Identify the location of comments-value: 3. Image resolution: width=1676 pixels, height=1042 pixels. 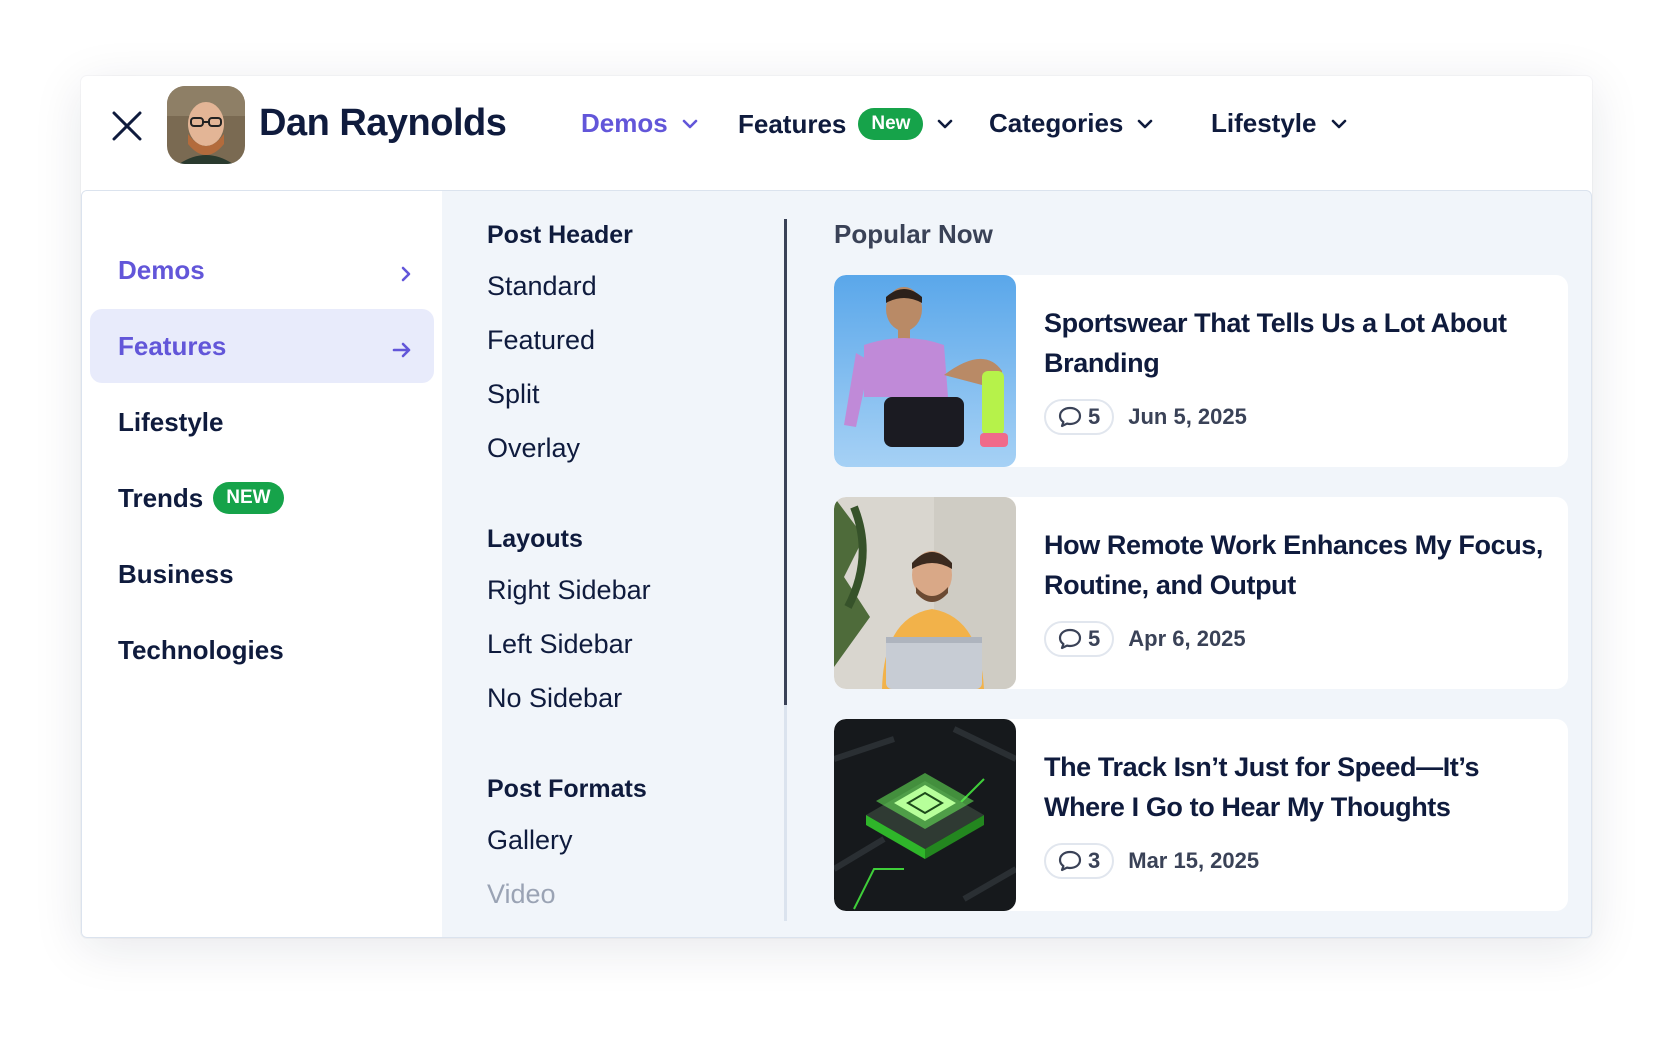
(1094, 860).